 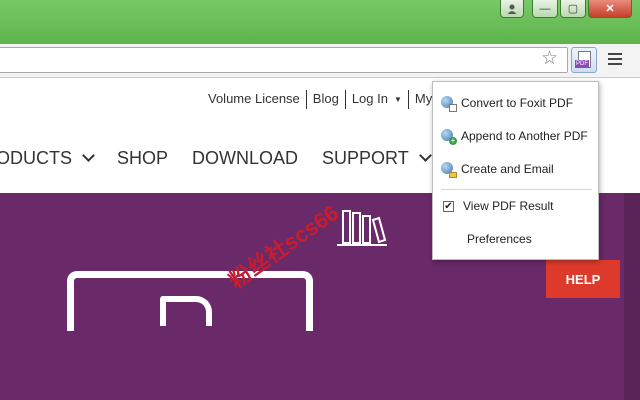 What do you see at coordinates (449, 103) in the screenshot?
I see `globe-doc-icon` at bounding box center [449, 103].